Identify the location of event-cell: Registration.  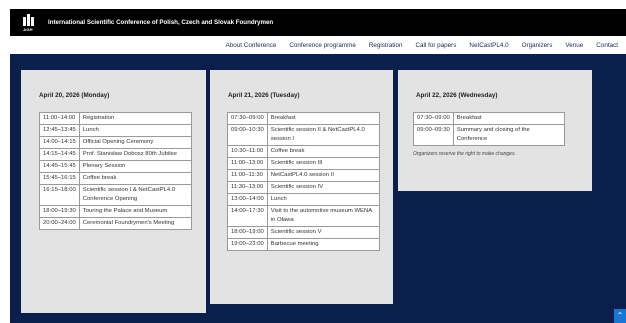
(135, 118).